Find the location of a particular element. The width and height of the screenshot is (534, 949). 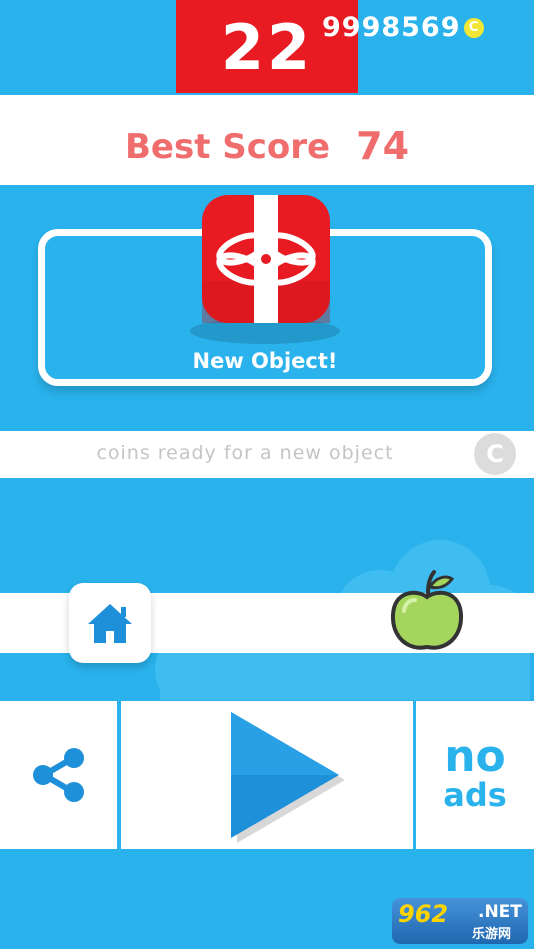

current-score: 22 is located at coordinates (267, 47).